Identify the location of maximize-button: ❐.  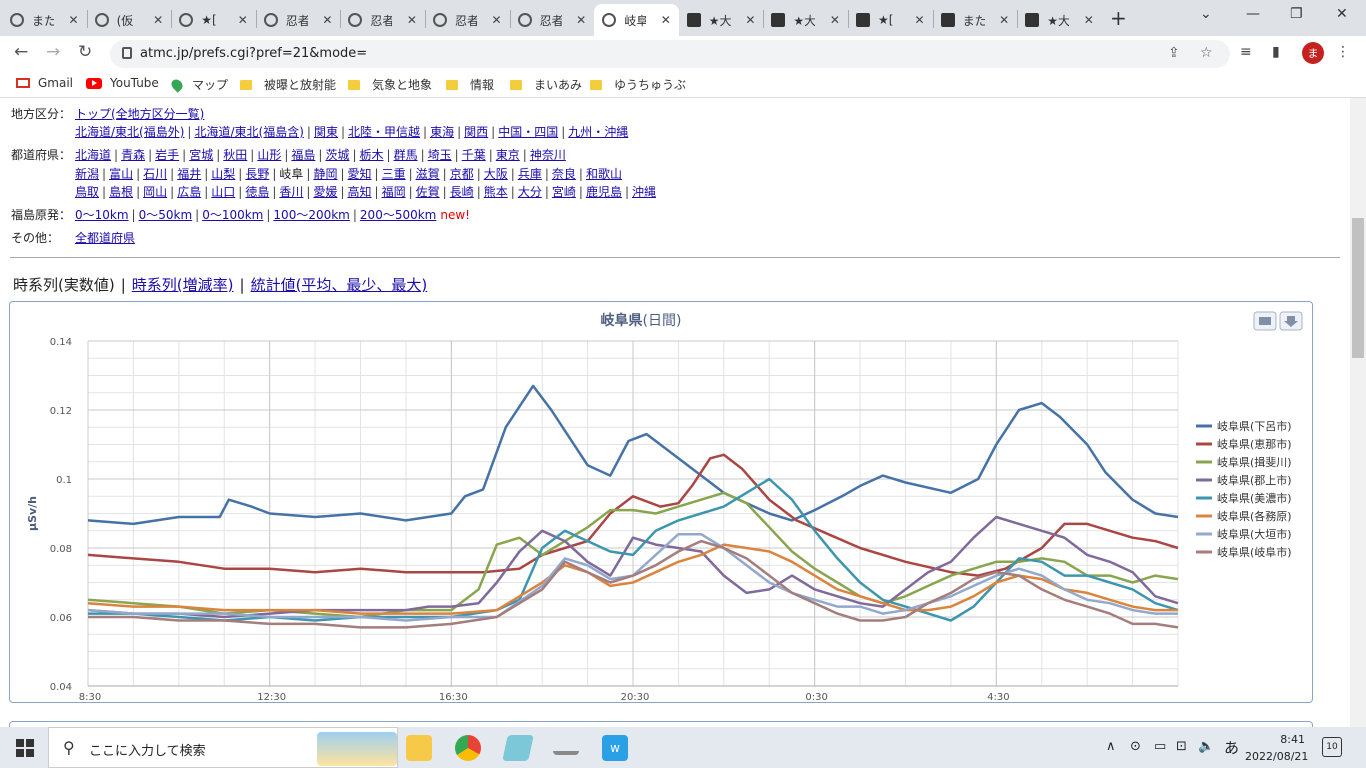
(1296, 14).